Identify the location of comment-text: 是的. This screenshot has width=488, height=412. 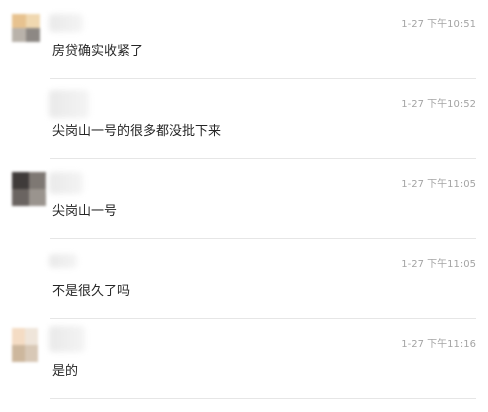
(65, 371).